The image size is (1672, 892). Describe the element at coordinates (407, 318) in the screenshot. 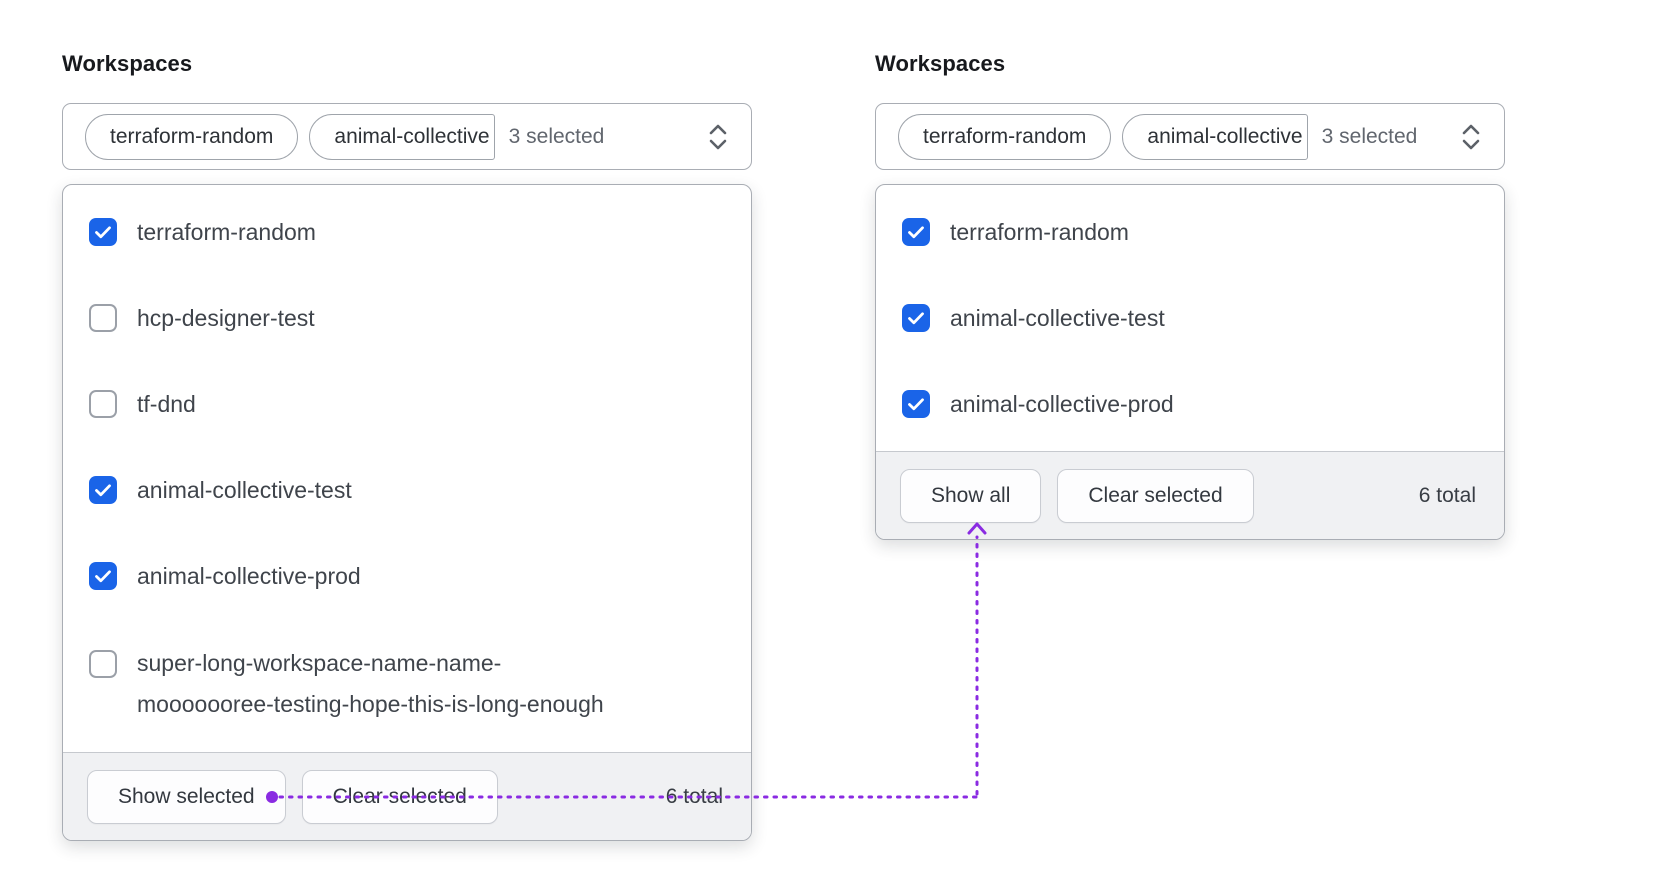

I see `option-row: hcp-designer-test` at that location.